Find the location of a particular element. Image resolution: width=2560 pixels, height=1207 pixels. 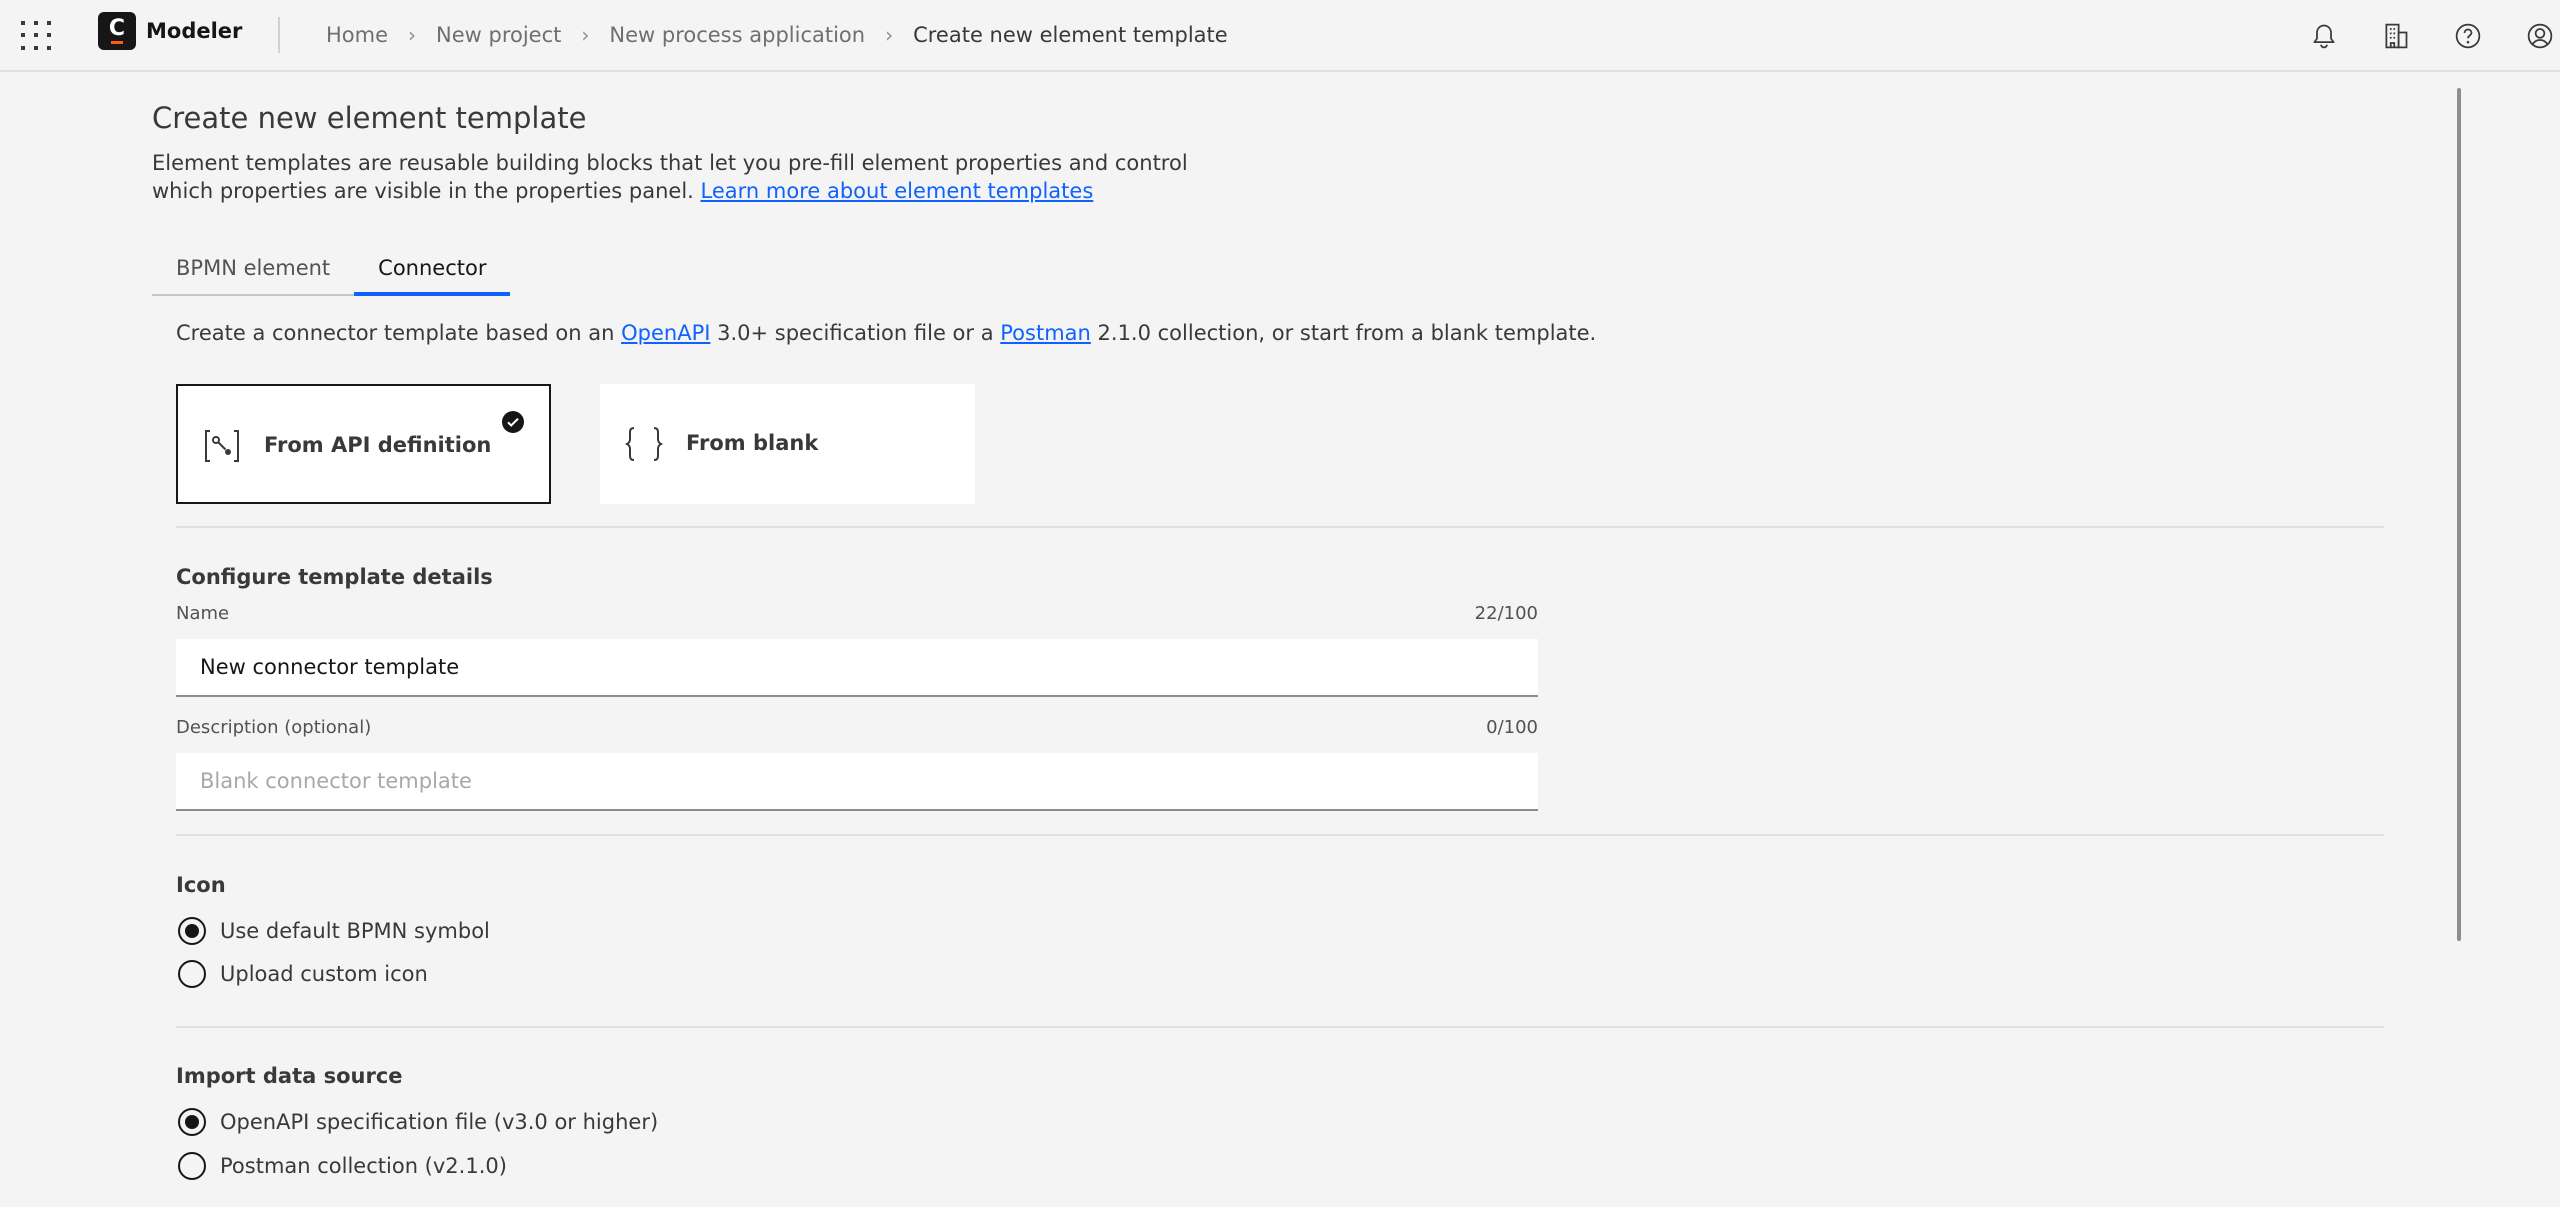

radio-label: Postman collection (v2.1.0) is located at coordinates (363, 1166).